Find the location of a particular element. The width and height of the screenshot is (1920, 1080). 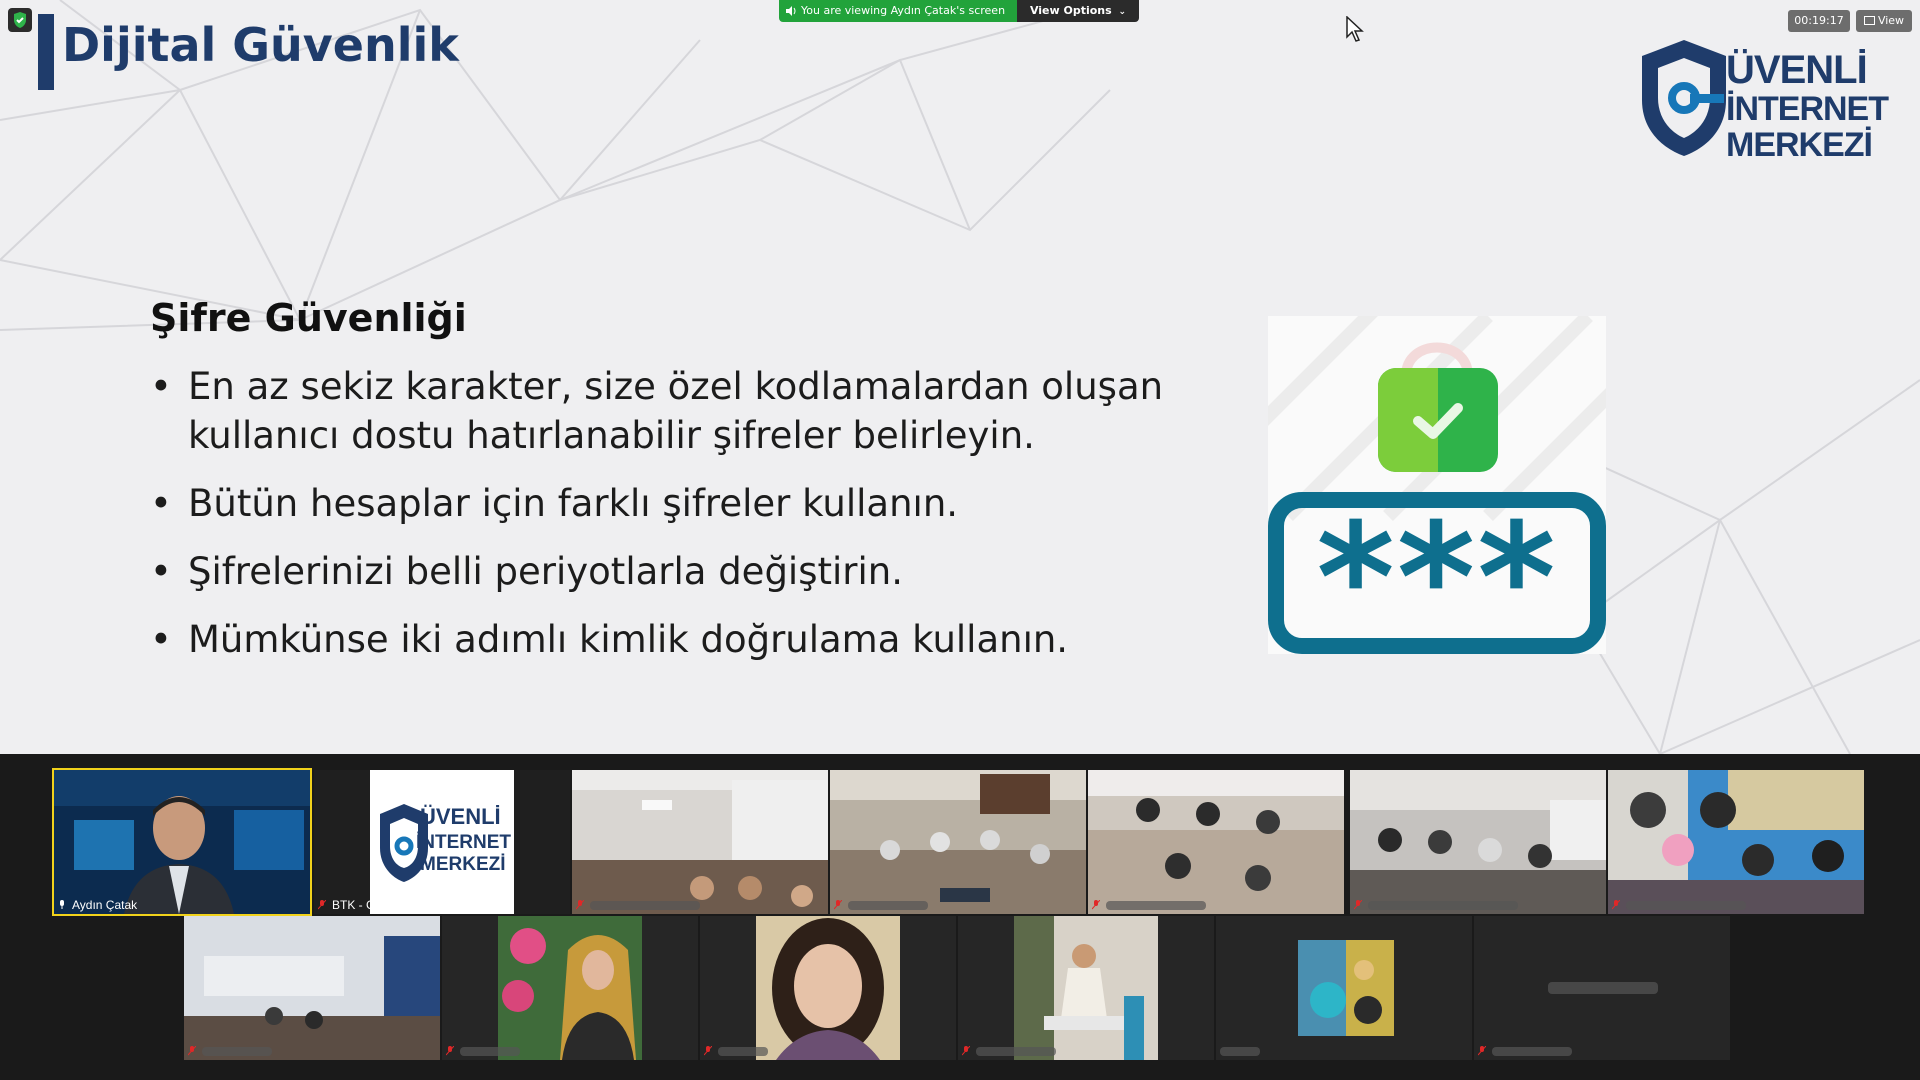

participant-tile-aydin-catak: Aydın Çatak is located at coordinates (182, 842).